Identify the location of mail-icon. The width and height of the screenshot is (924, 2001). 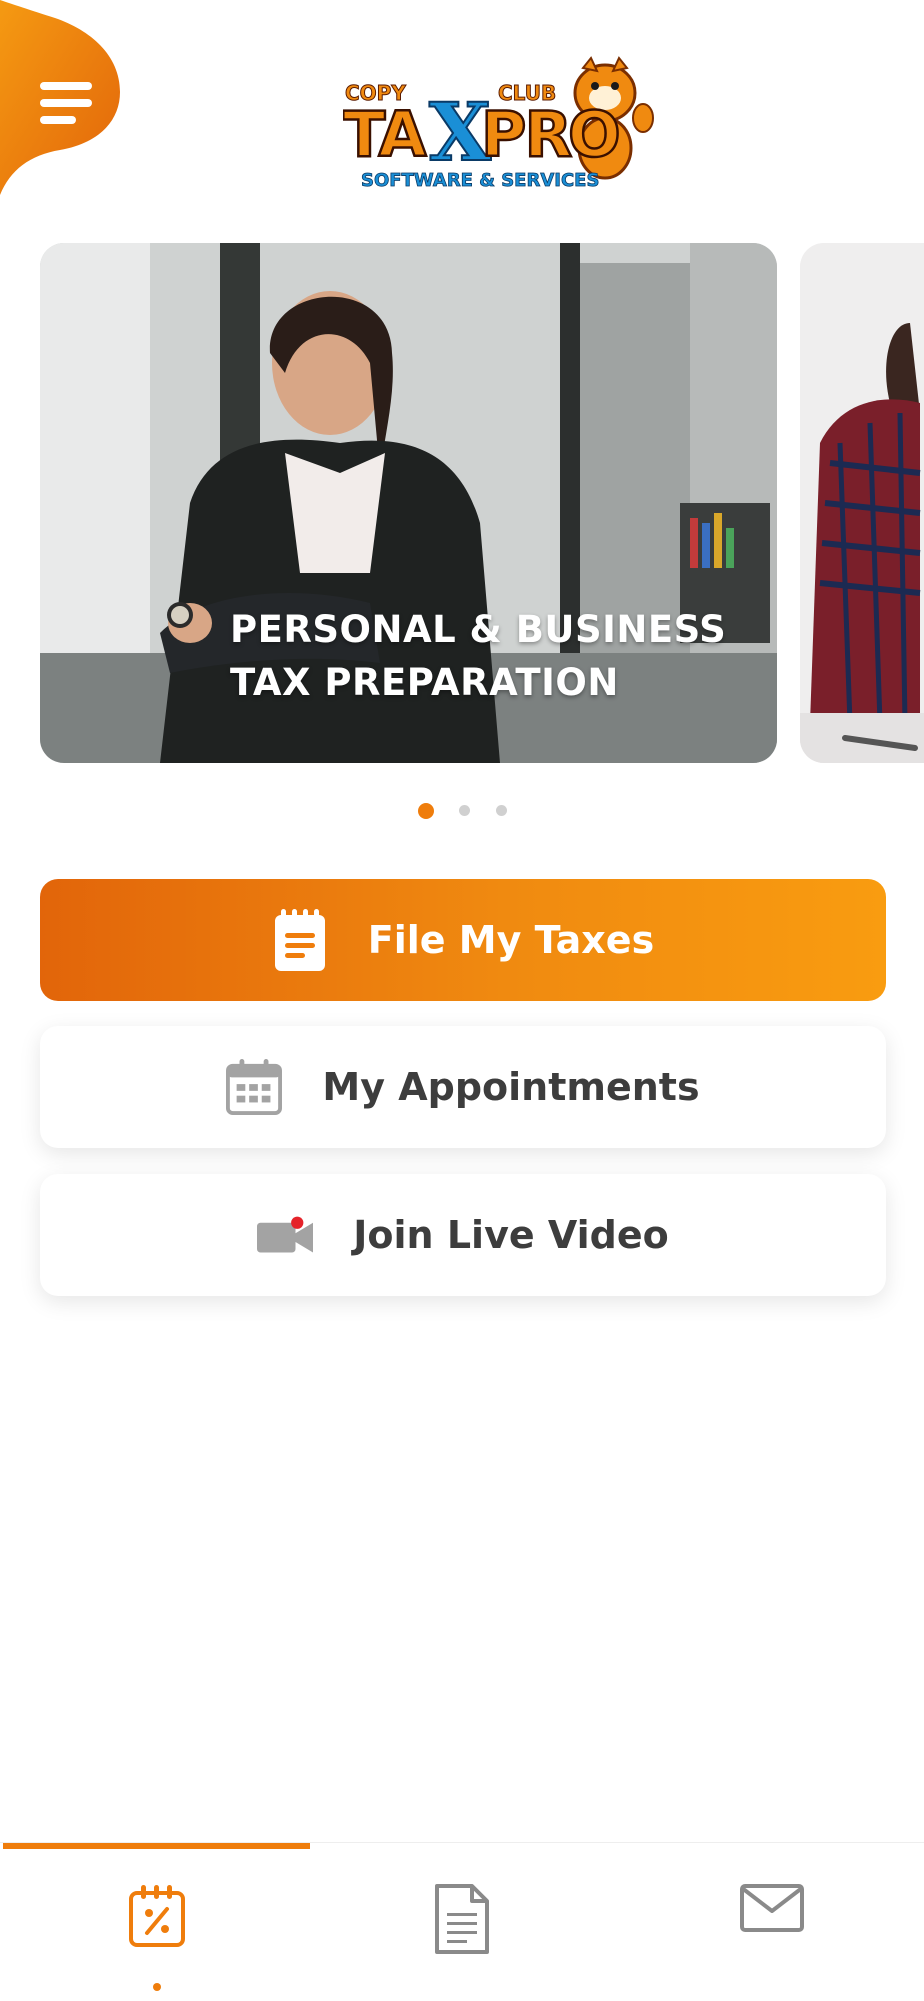
(772, 1908).